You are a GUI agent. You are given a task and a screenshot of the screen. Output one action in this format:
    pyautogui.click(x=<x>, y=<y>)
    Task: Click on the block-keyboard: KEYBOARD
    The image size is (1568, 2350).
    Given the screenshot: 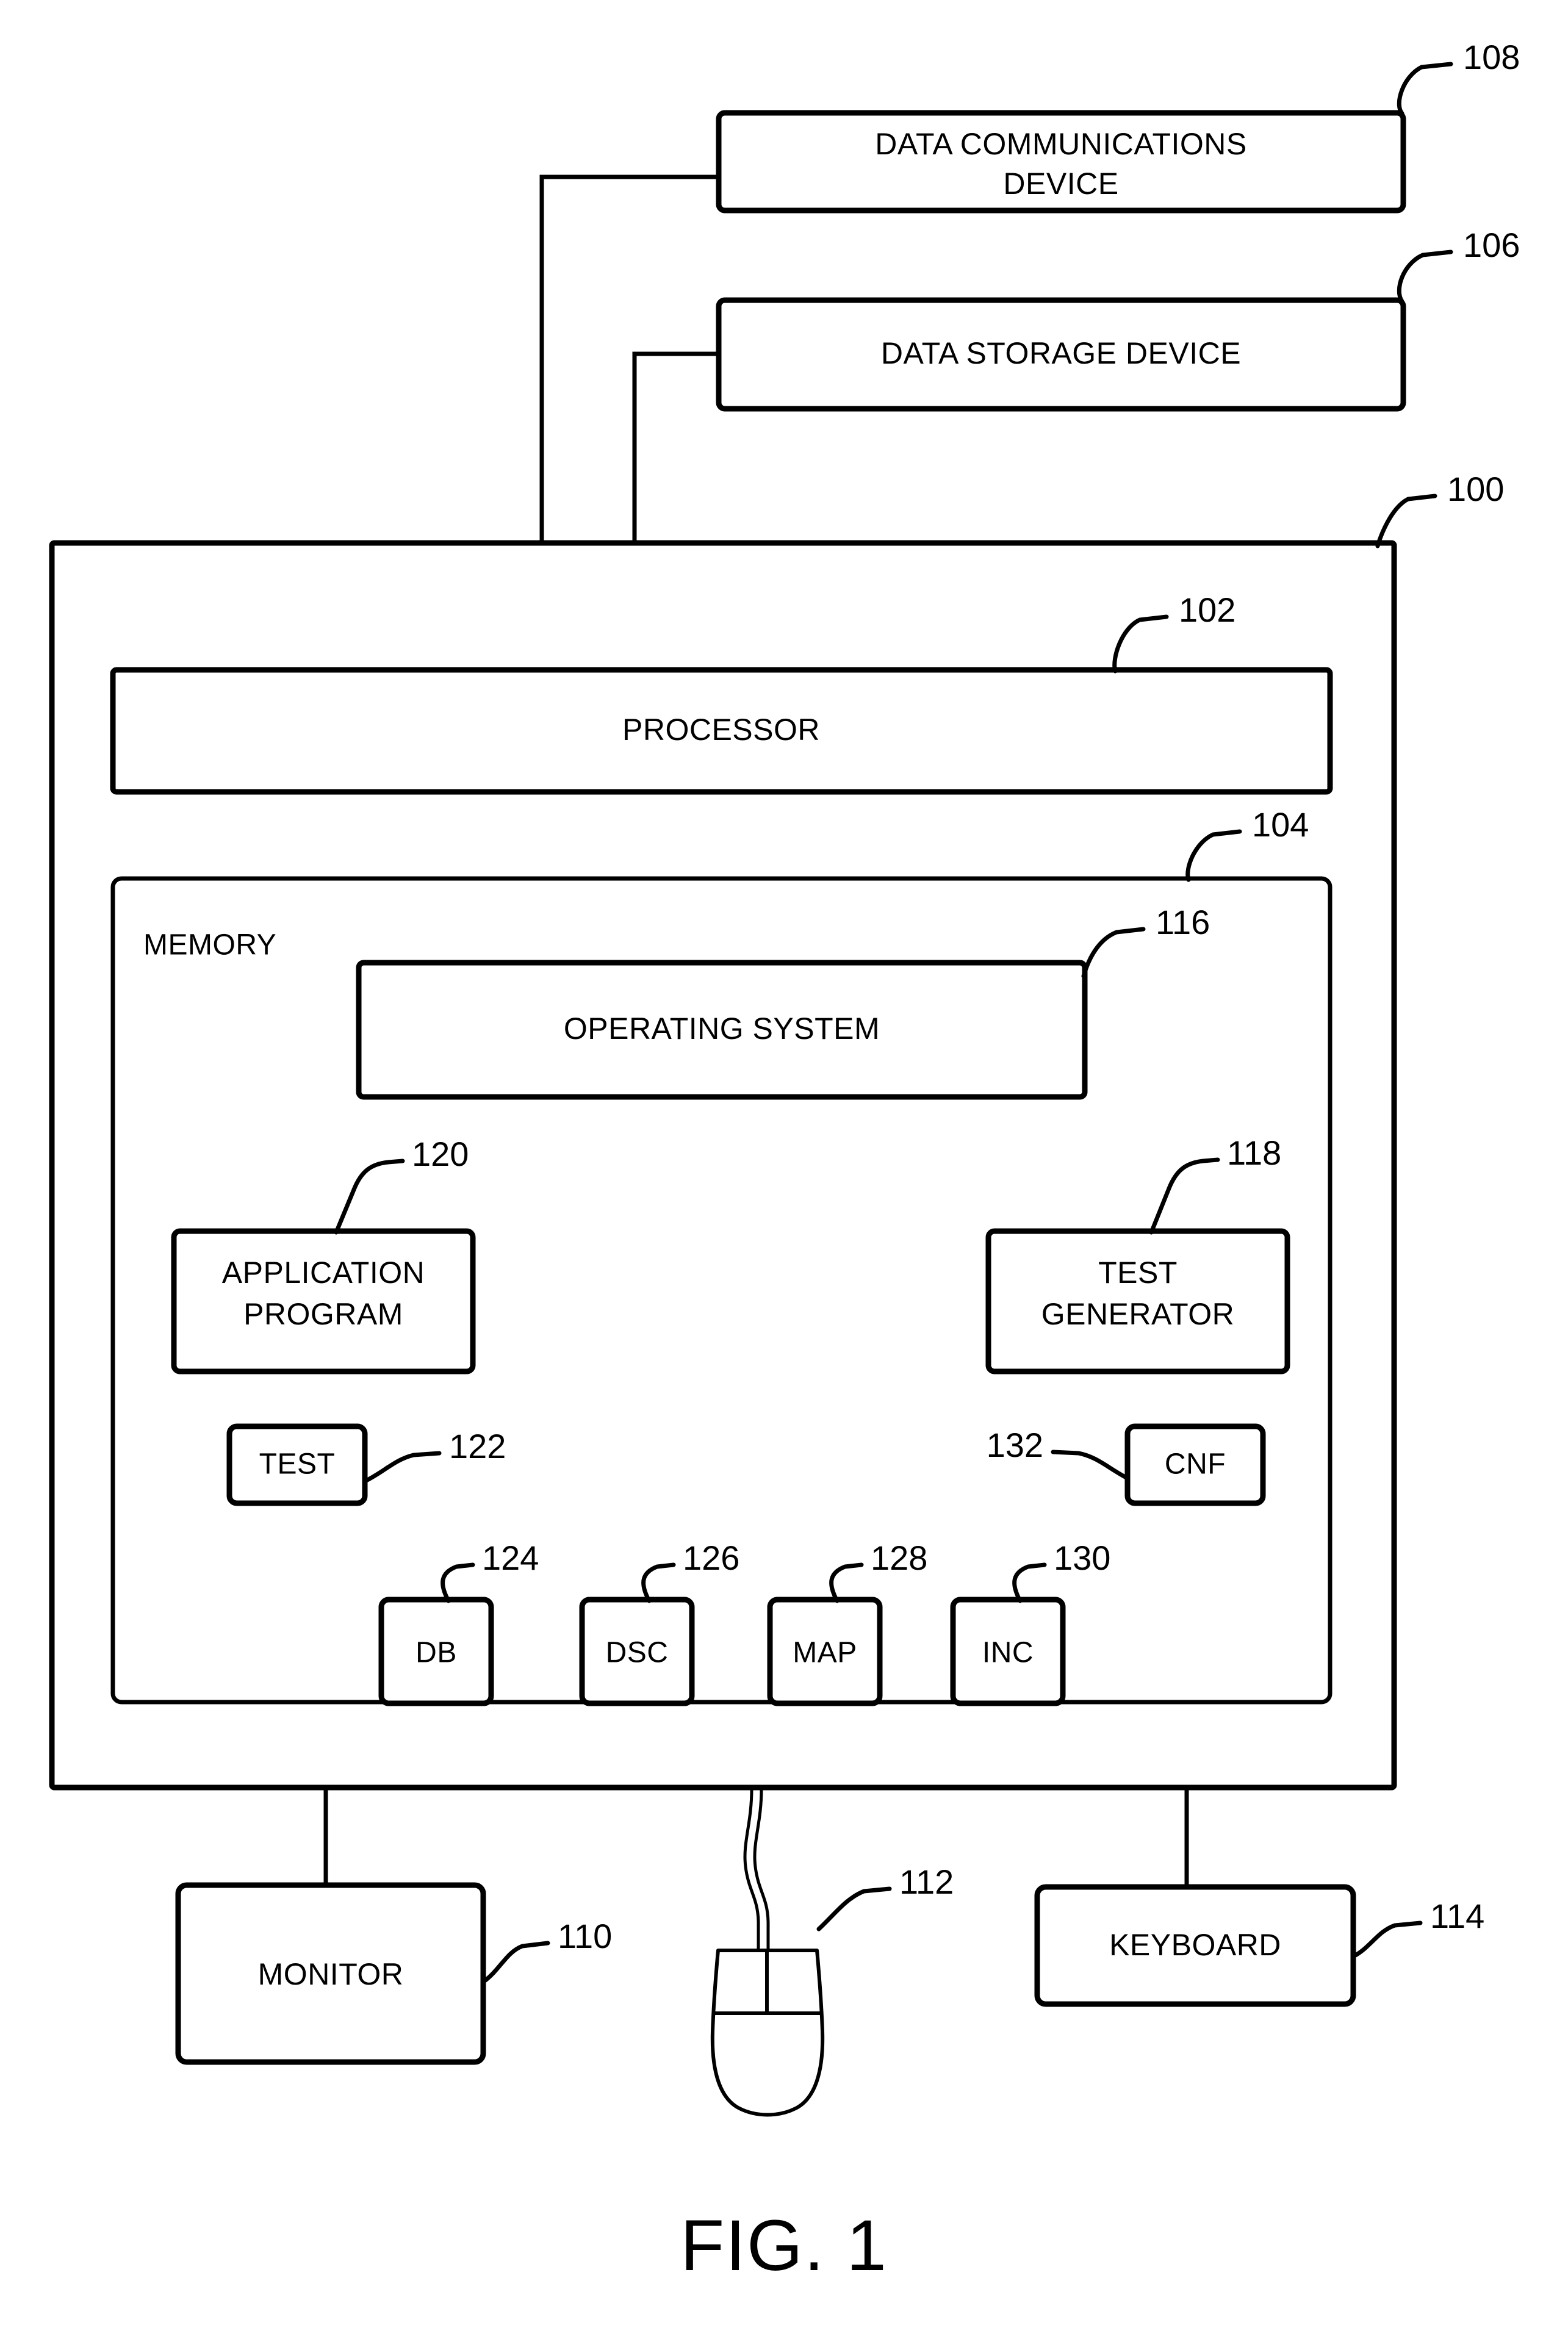 What is the action you would take?
    pyautogui.click(x=1195, y=1945)
    